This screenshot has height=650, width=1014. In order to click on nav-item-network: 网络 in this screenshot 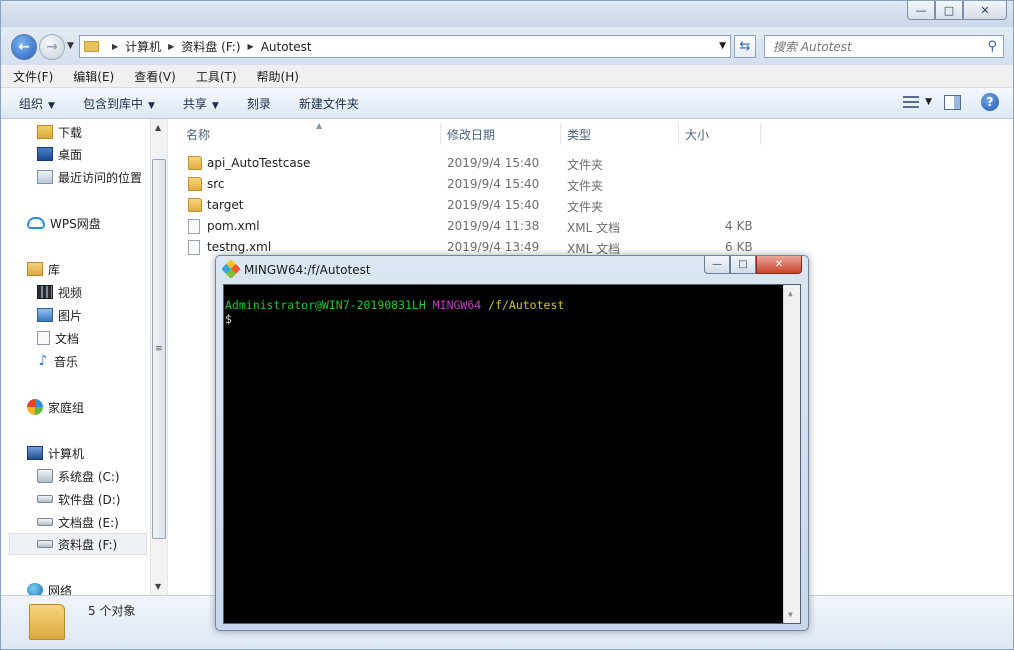, I will do `click(97, 587)`.